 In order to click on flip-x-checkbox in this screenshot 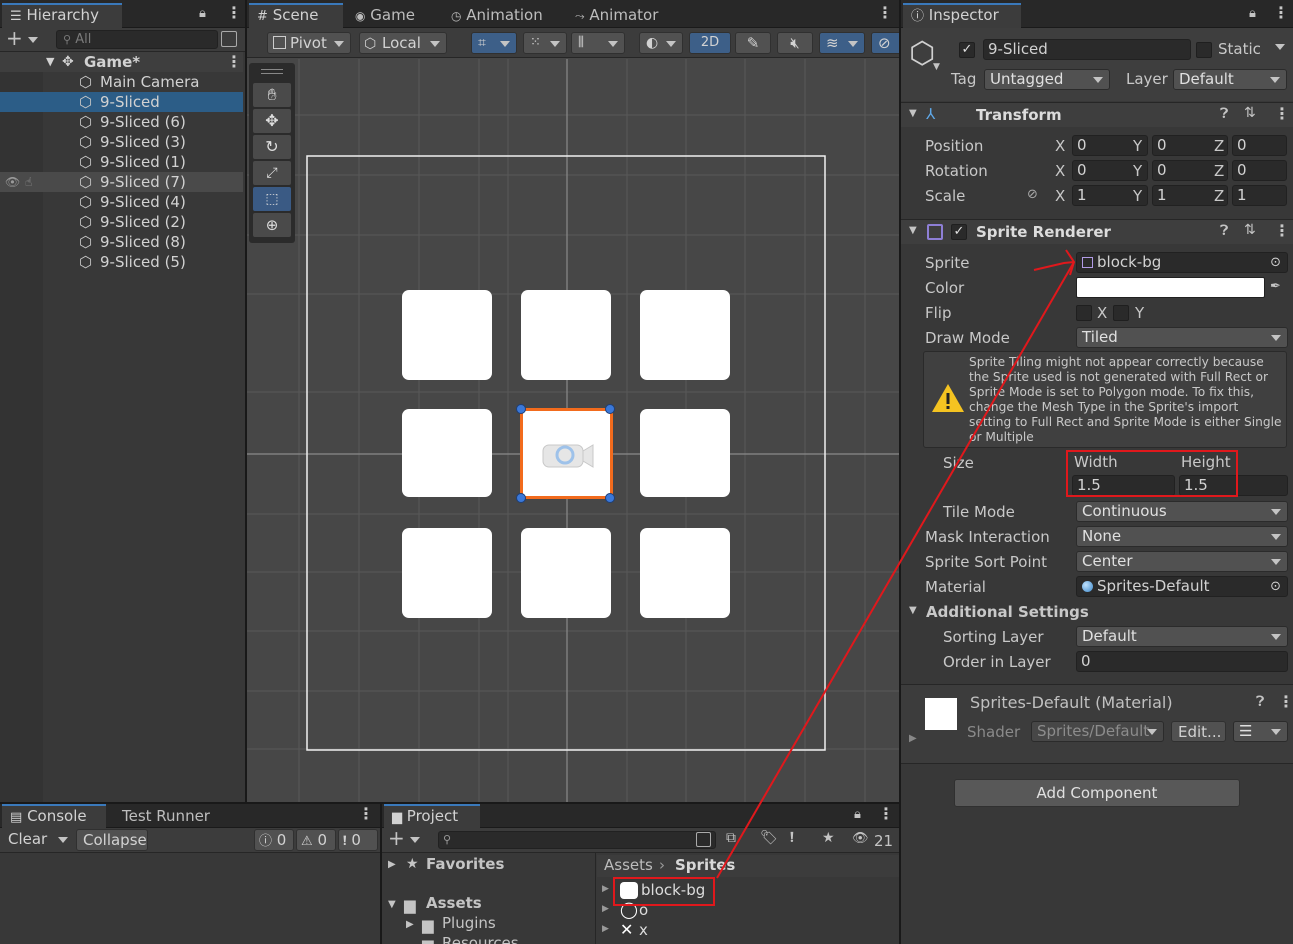, I will do `click(1084, 313)`.